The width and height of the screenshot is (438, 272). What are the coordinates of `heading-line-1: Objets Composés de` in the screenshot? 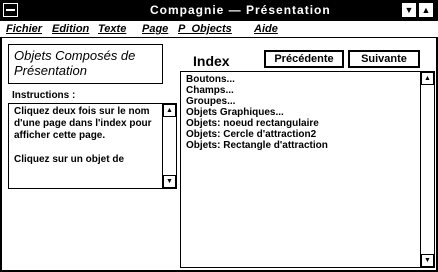 It's located at (75, 55).